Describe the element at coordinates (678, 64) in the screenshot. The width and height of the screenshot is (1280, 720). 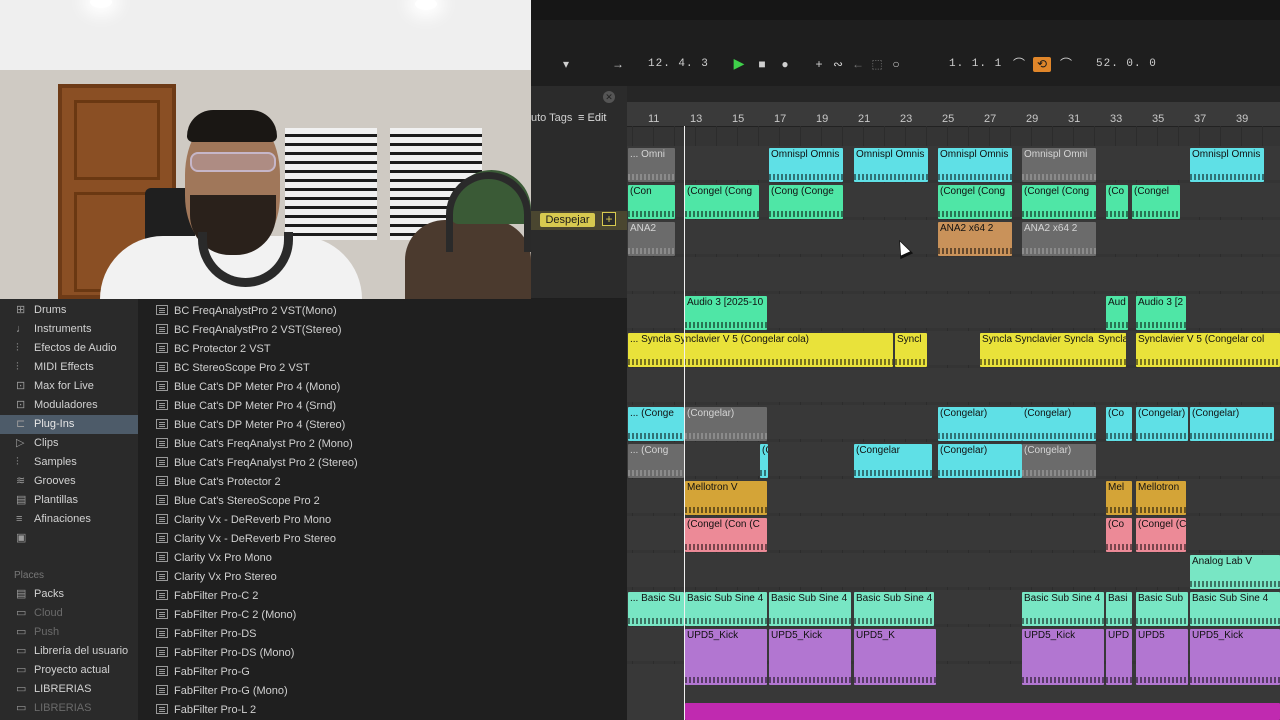
I see `song-position: 12. 4. 3` at that location.